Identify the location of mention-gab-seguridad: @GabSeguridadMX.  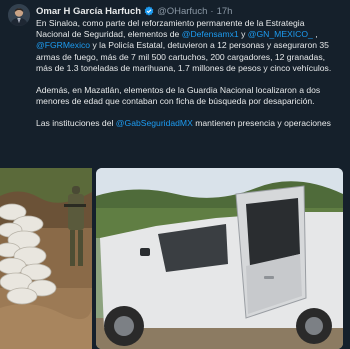
(154, 123).